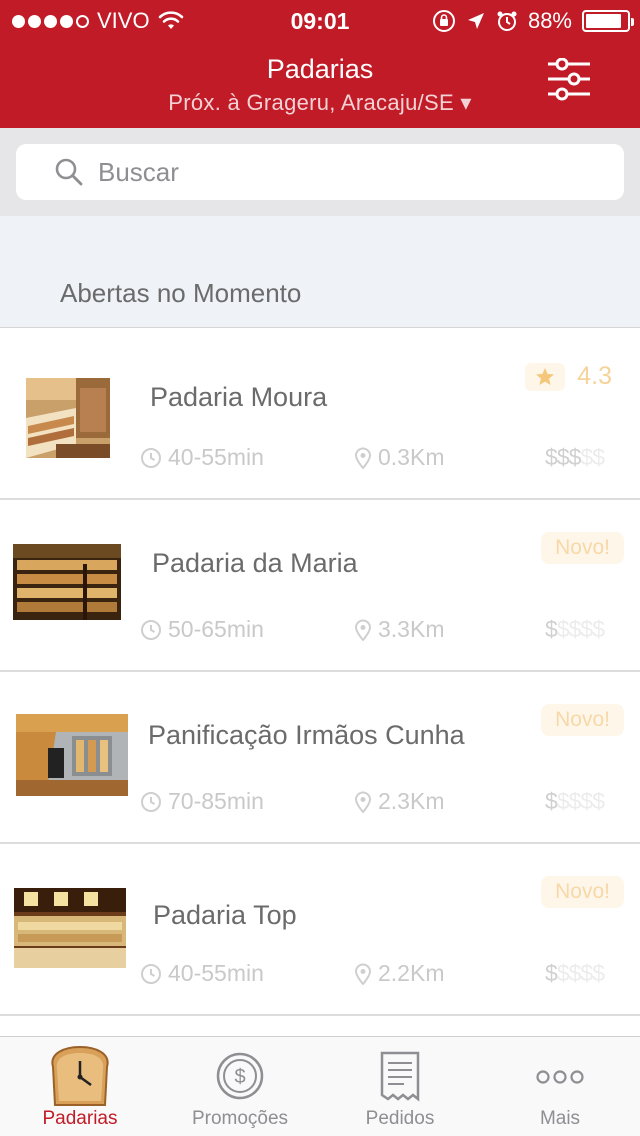 This screenshot has height=1136, width=640. I want to click on search-box, so click(320, 172).